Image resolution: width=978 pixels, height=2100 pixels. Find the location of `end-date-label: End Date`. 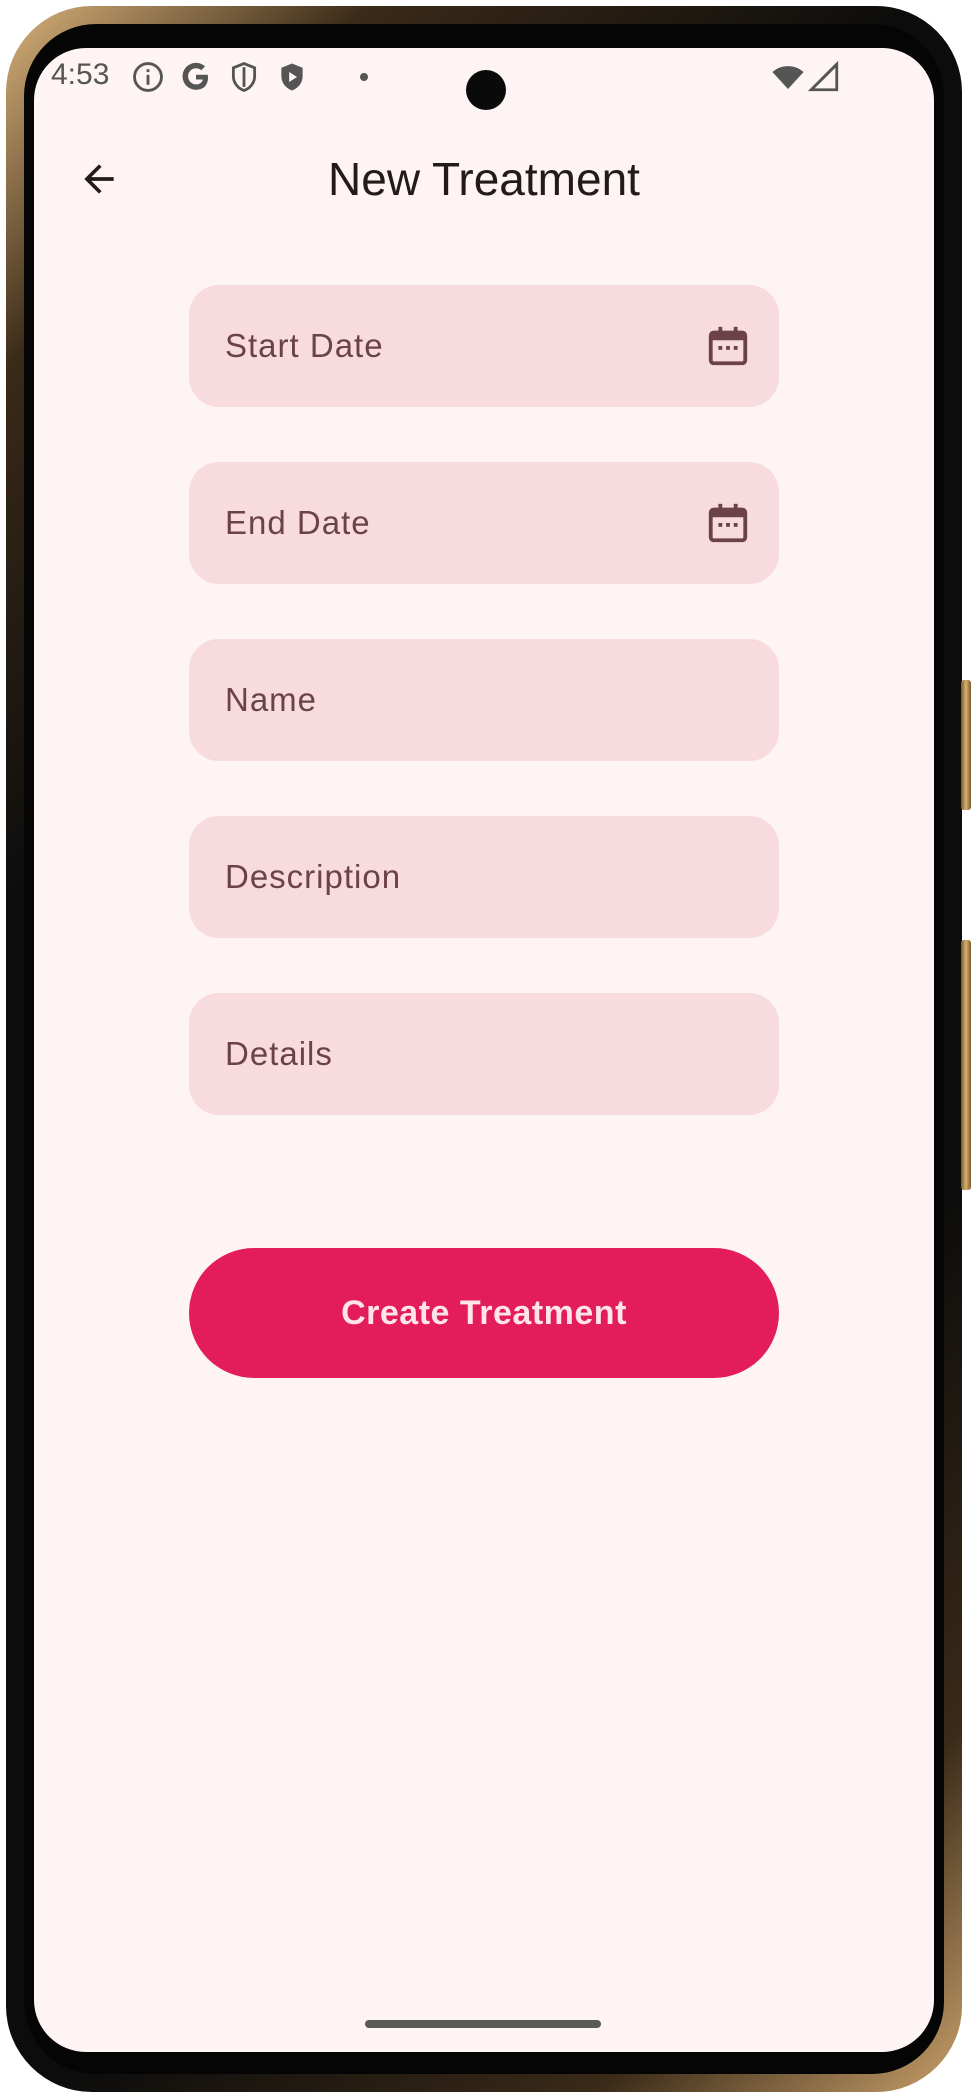

end-date-label: End Date is located at coordinates (298, 522).